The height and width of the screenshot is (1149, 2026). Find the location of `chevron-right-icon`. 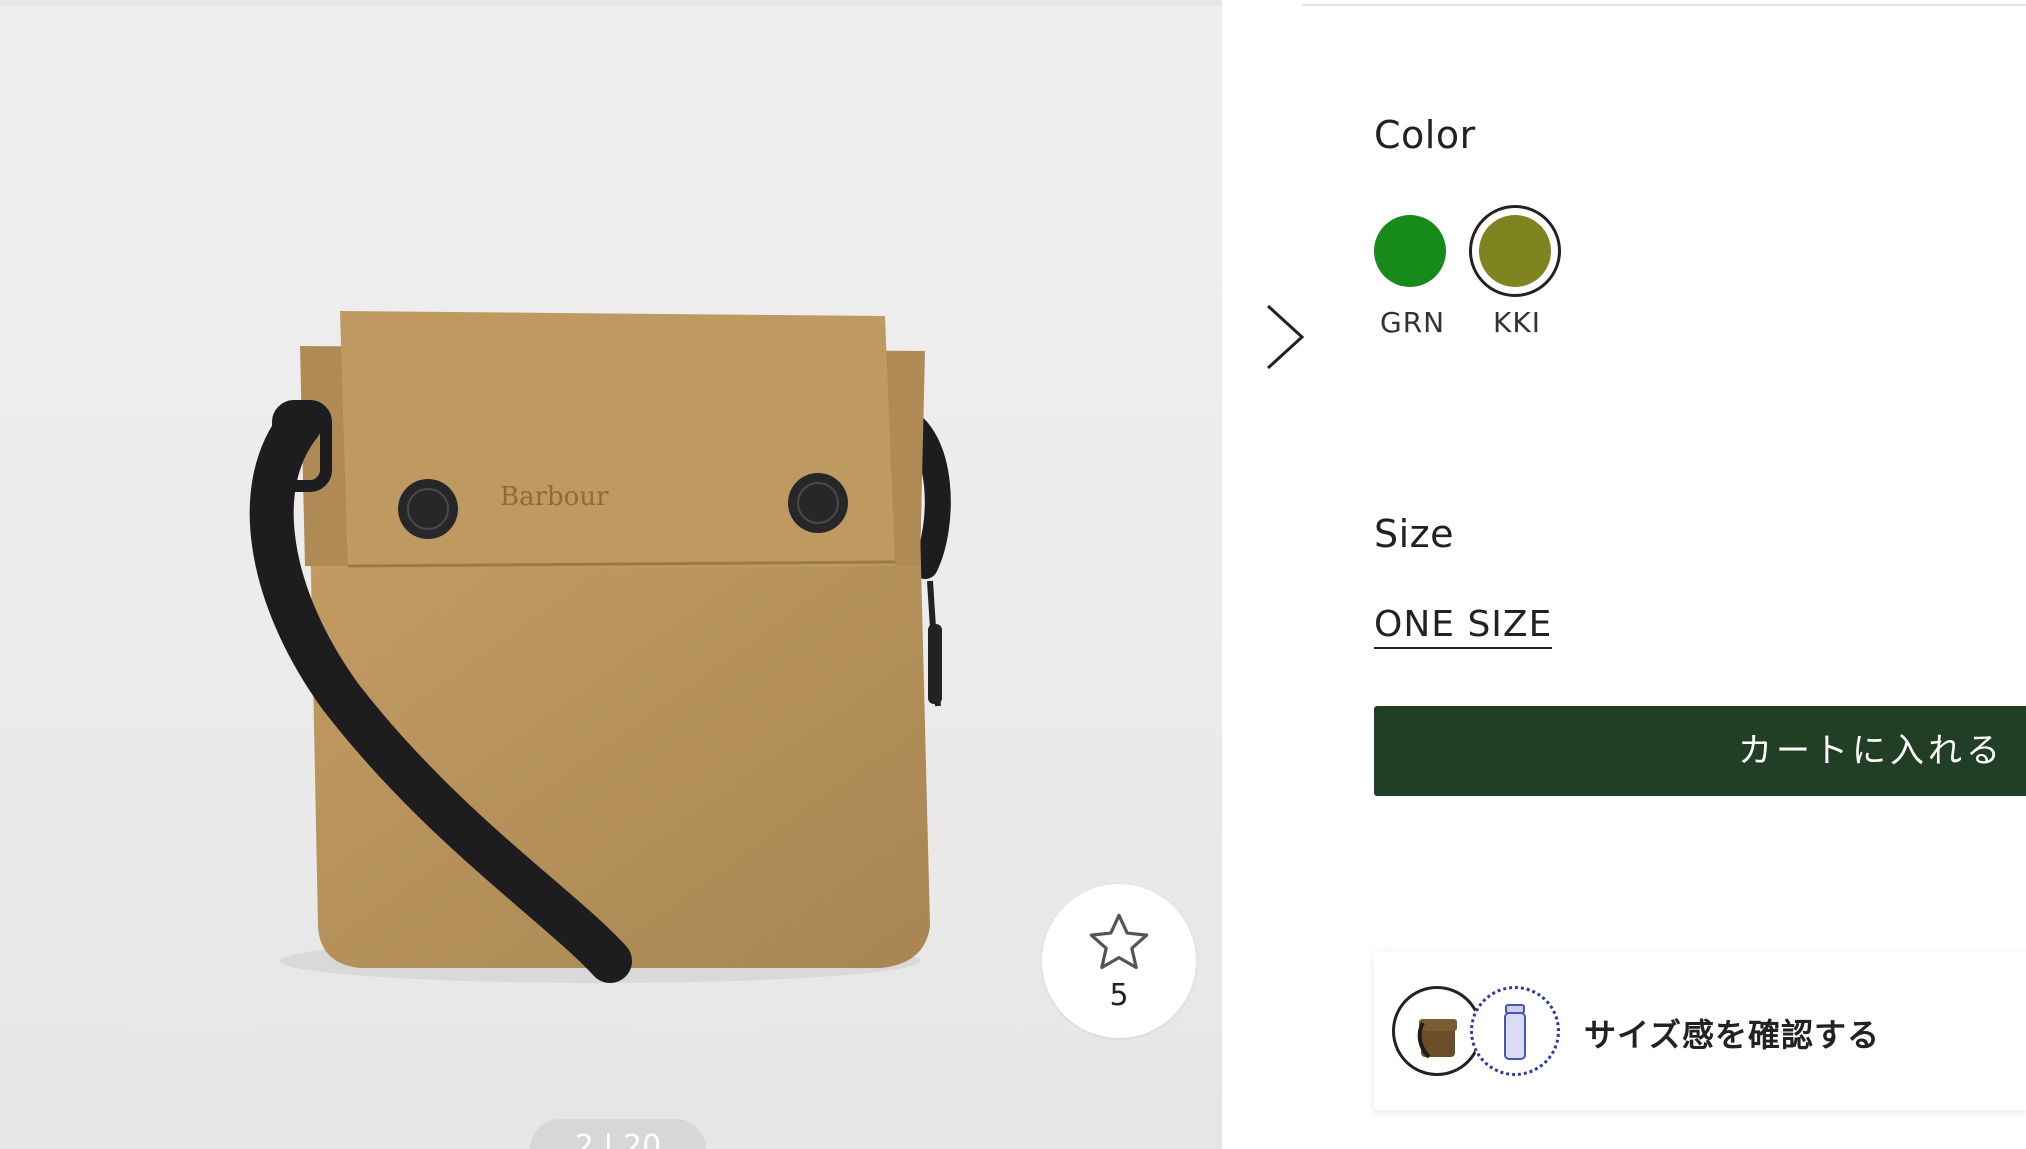

chevron-right-icon is located at coordinates (1285, 337).